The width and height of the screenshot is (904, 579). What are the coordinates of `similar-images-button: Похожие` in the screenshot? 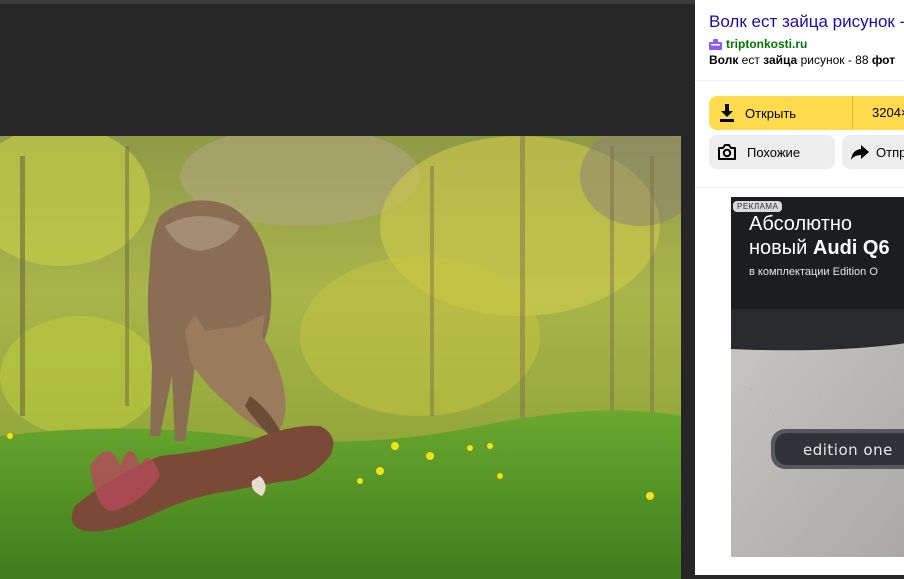 It's located at (772, 152).